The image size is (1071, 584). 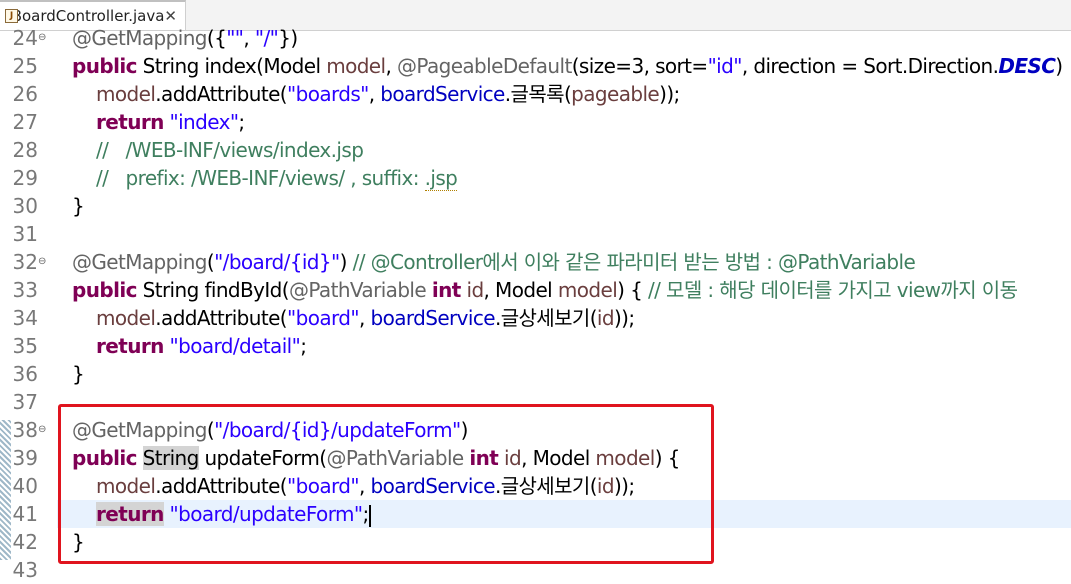 What do you see at coordinates (25, 234) in the screenshot?
I see `line-number: 31` at bounding box center [25, 234].